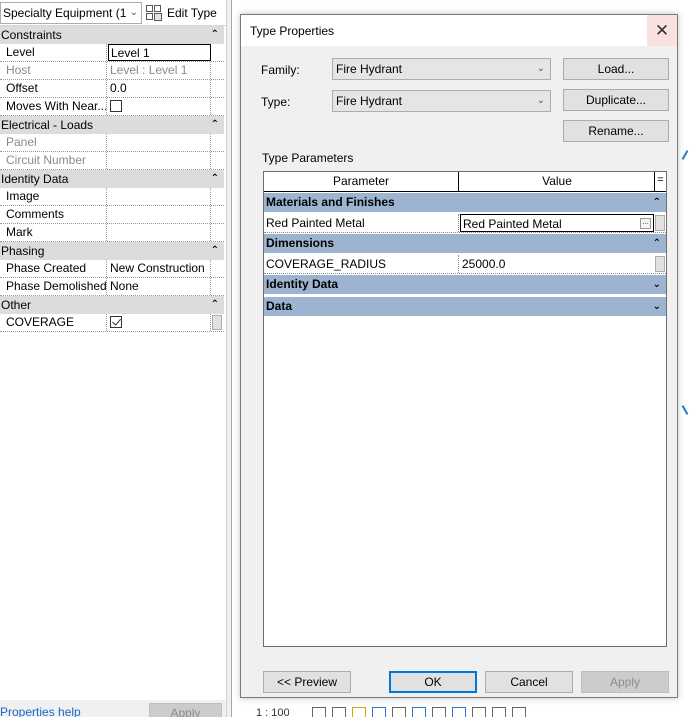 This screenshot has height=717, width=690. Describe the element at coordinates (53, 196) in the screenshot. I see `property-name: Image` at that location.